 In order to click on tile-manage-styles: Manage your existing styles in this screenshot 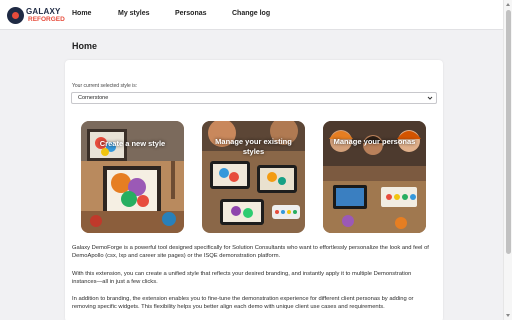, I will do `click(253, 177)`.